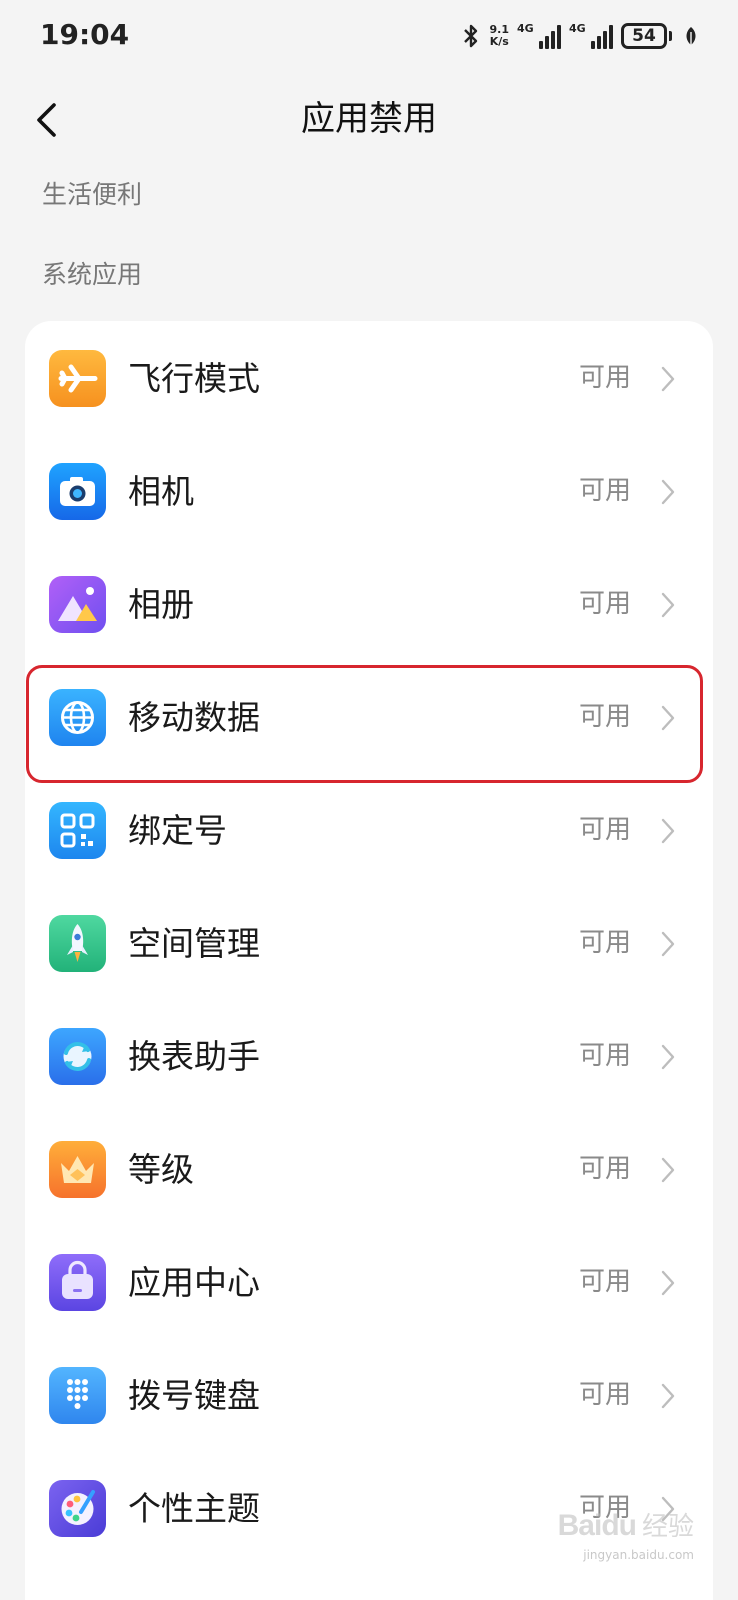  I want to click on list-item-mobile-data: 移动数据 可用, so click(369, 717).